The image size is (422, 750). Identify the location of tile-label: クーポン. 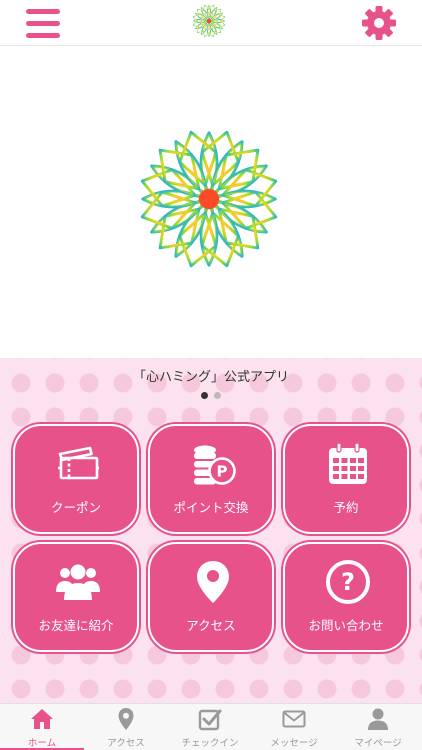
(75, 507).